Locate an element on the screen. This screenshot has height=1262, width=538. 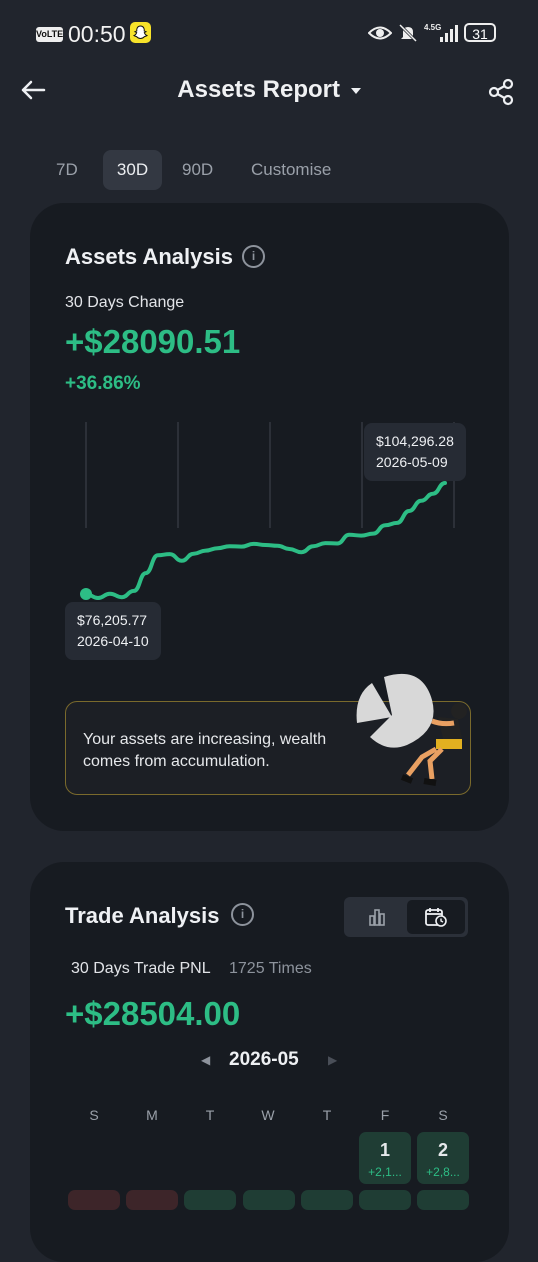
start-point is located at coordinates (86, 594).